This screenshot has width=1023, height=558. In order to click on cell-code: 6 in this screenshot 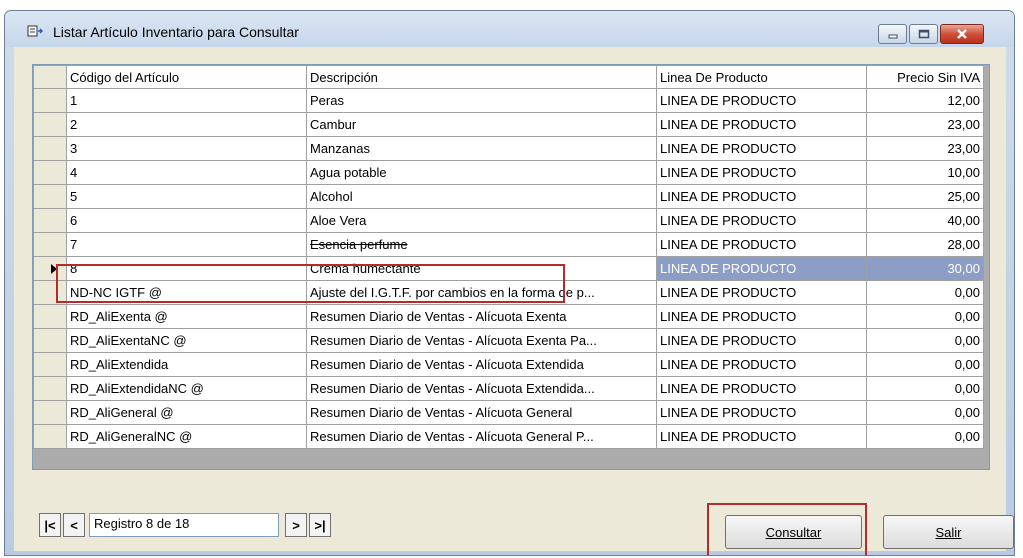, I will do `click(186, 220)`.